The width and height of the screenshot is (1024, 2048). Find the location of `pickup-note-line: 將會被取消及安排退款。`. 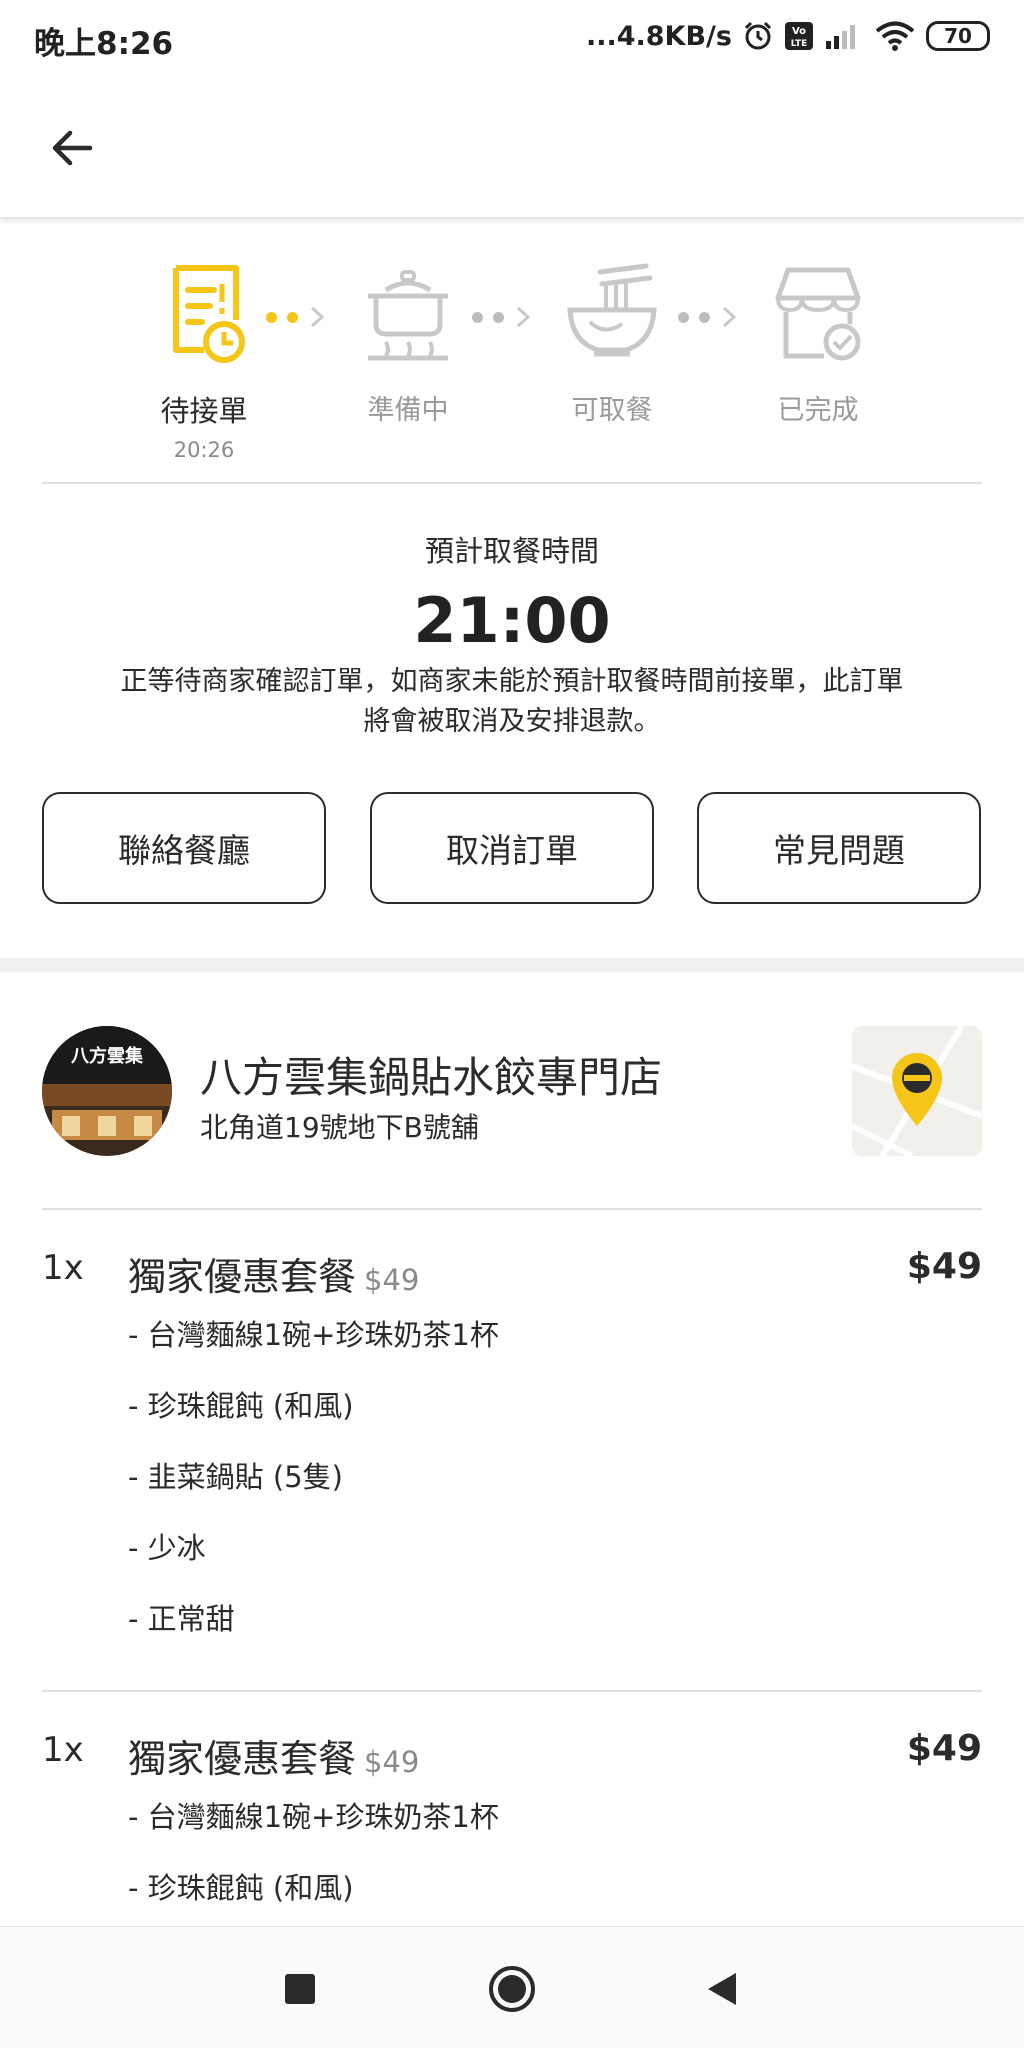

pickup-note-line: 將會被取消及安排退款。 is located at coordinates (512, 721).